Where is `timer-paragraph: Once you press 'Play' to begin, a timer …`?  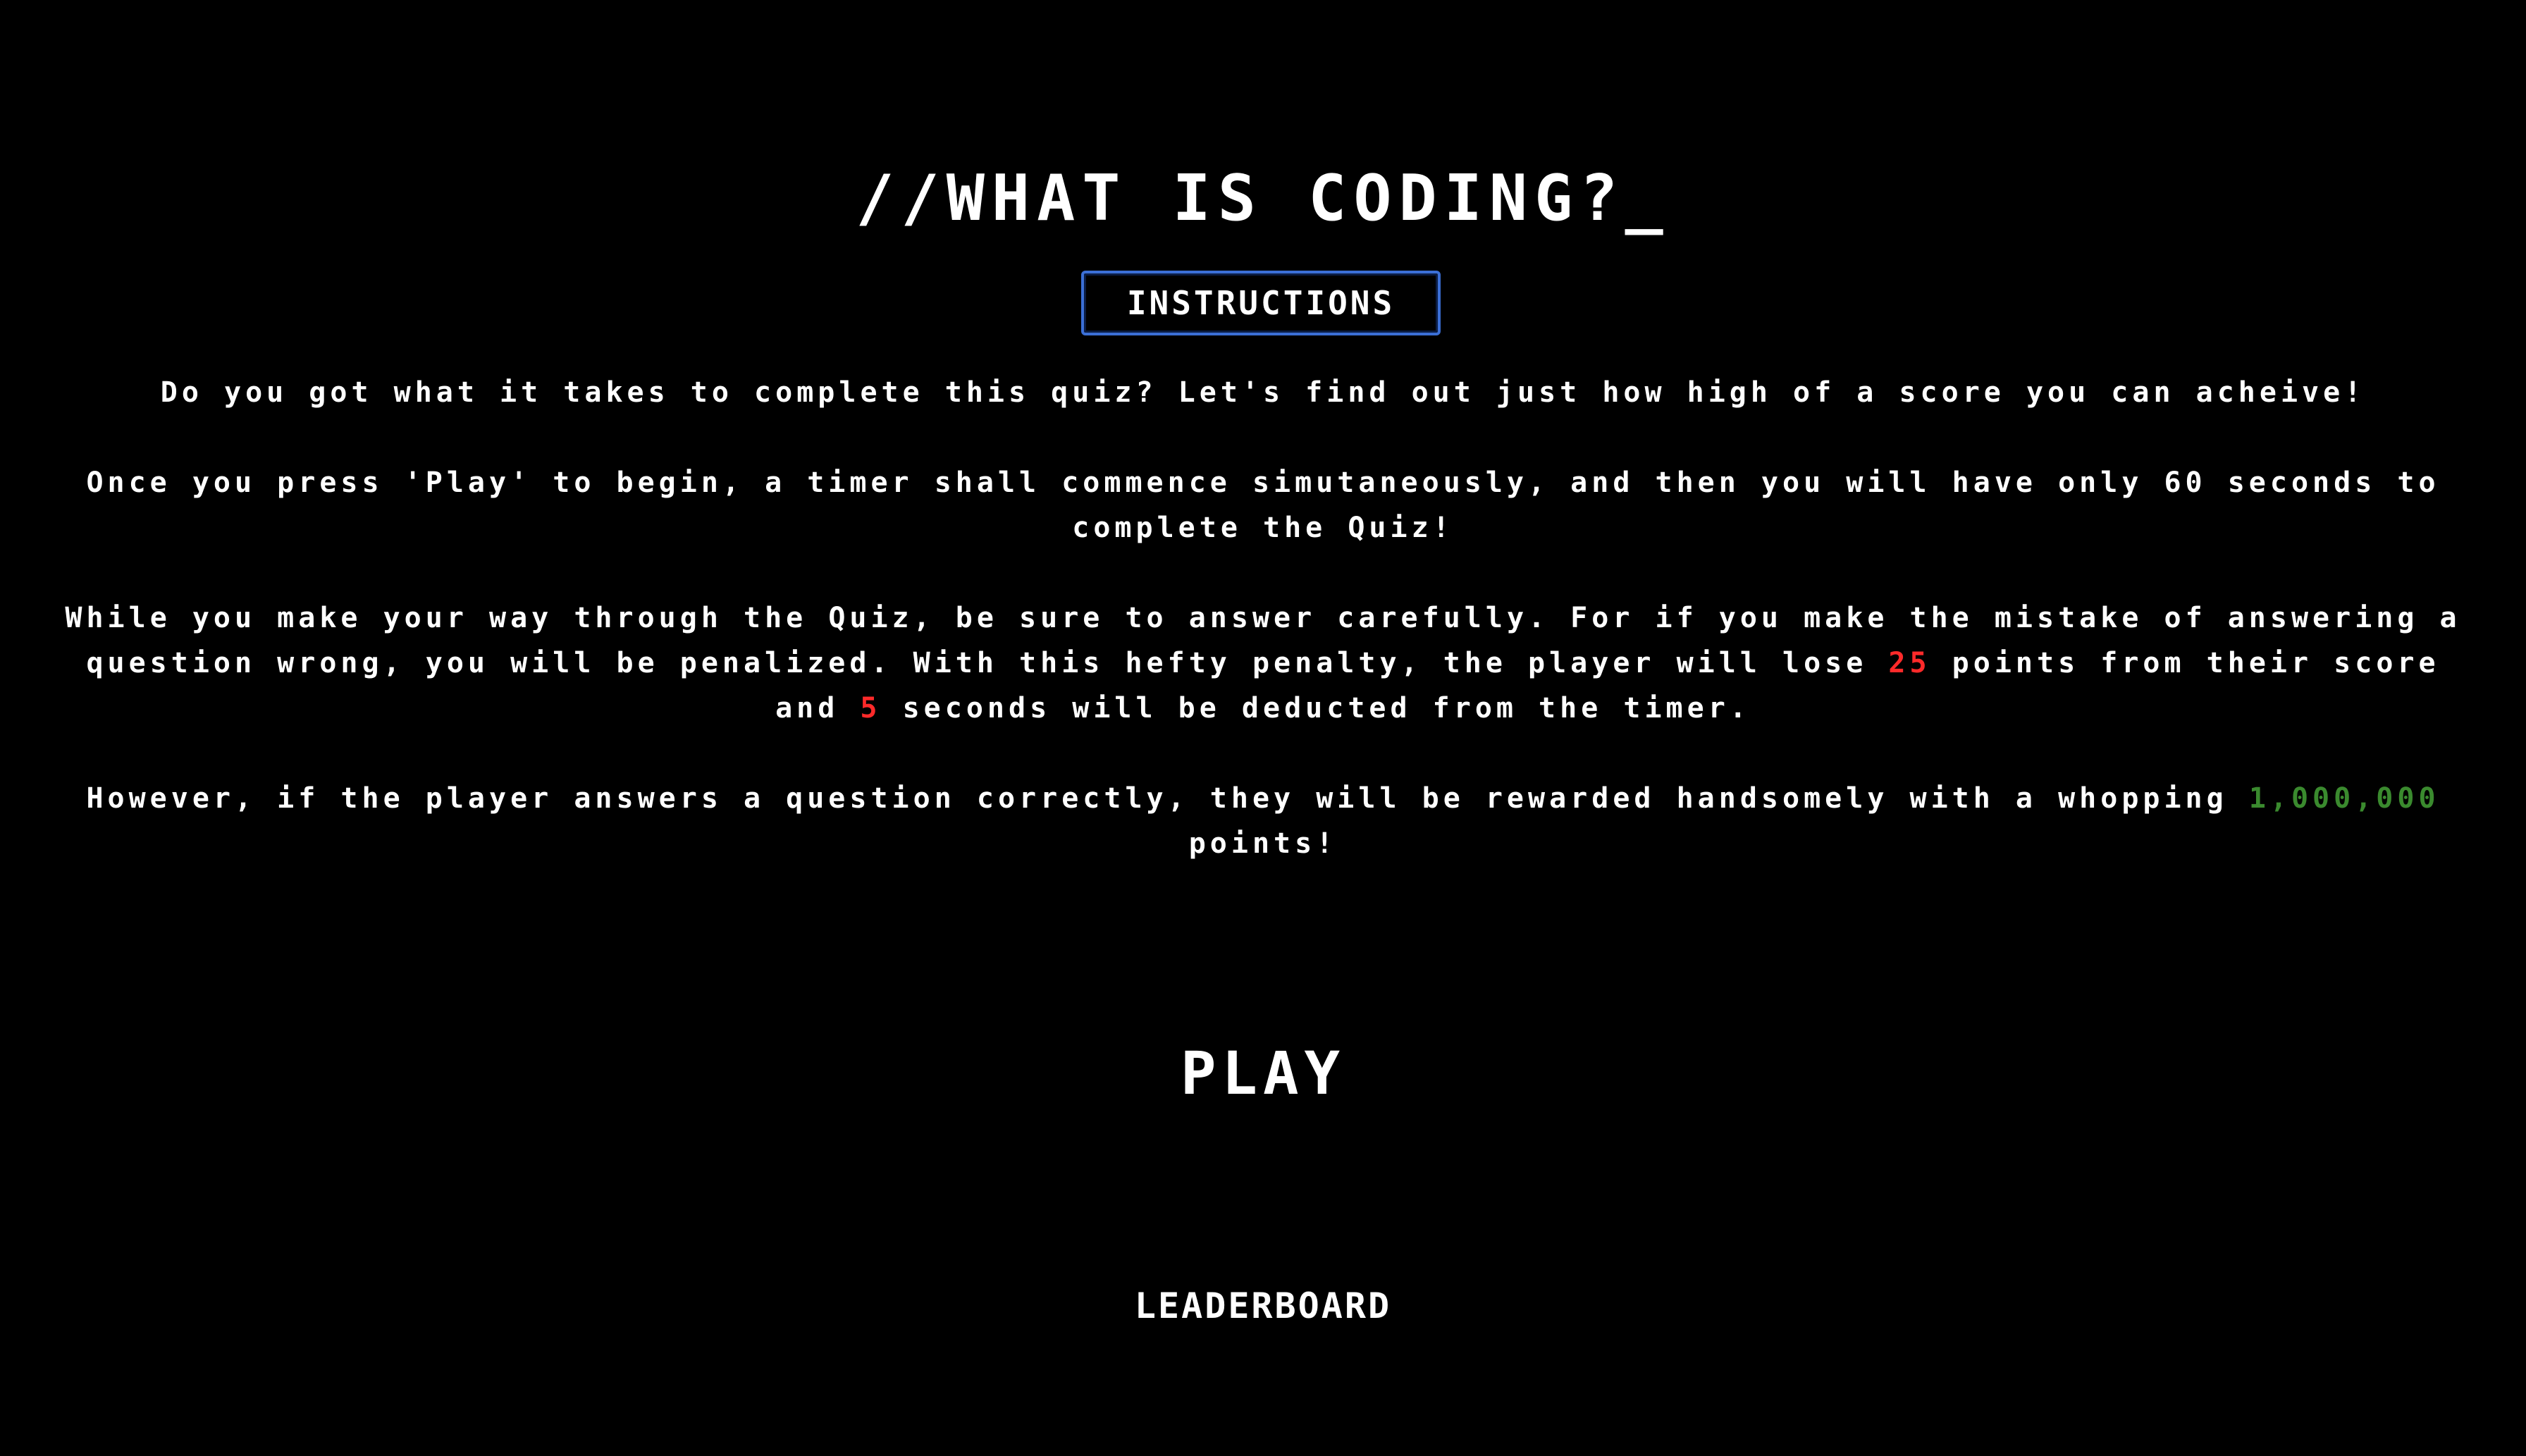
timer-paragraph: Once you press 'Play' to begin, a timer … is located at coordinates (1263, 505).